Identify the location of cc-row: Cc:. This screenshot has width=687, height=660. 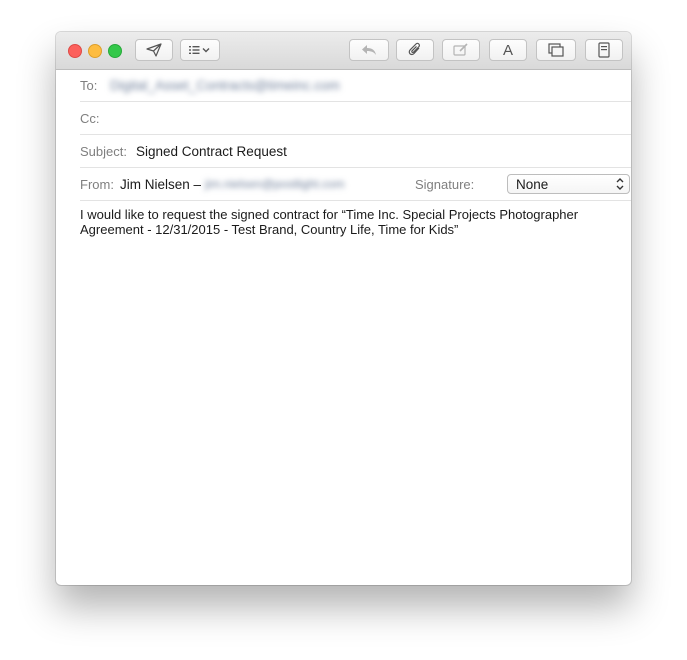
(355, 118).